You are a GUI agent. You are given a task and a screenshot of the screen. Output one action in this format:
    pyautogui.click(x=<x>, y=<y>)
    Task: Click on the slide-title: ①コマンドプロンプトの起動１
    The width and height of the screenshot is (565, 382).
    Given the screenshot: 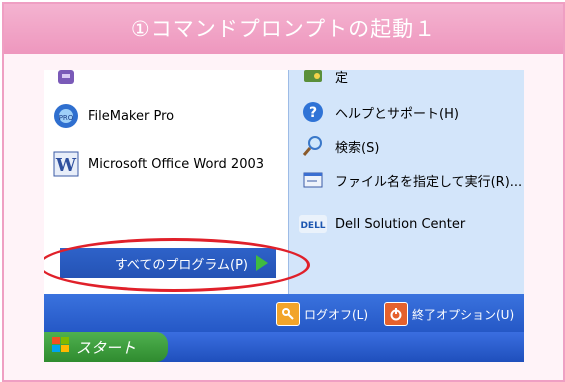 What is the action you would take?
    pyautogui.click(x=283, y=29)
    